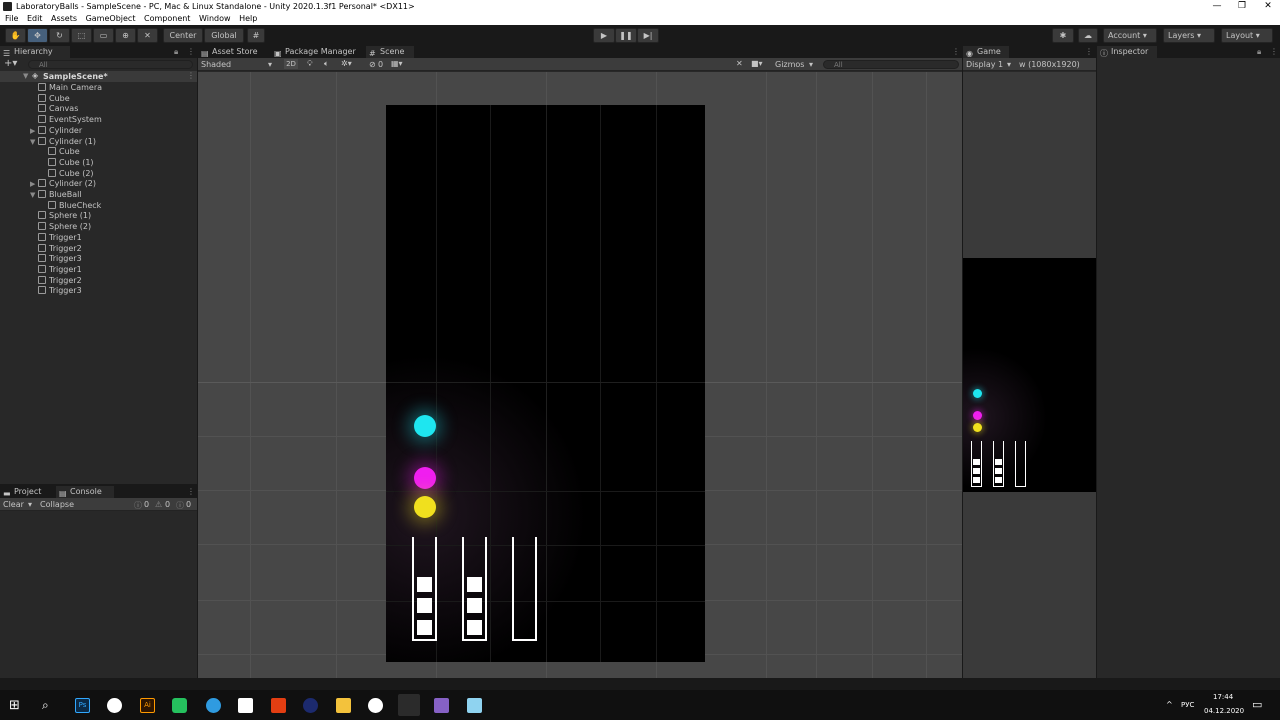  Describe the element at coordinates (71, 173) in the screenshot. I see `hierarchy-item: Cube (2)` at that location.